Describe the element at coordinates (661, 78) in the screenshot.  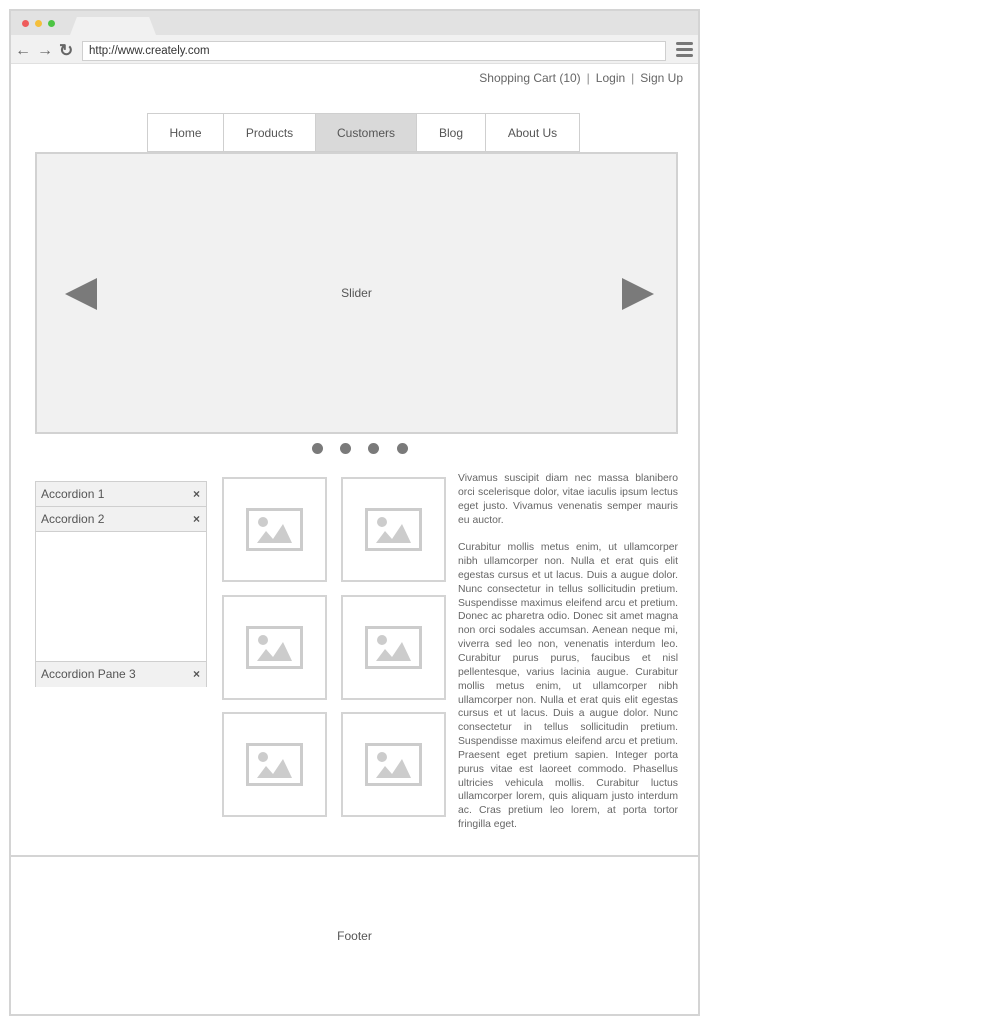
I see `signup-link: Sign Up` at that location.